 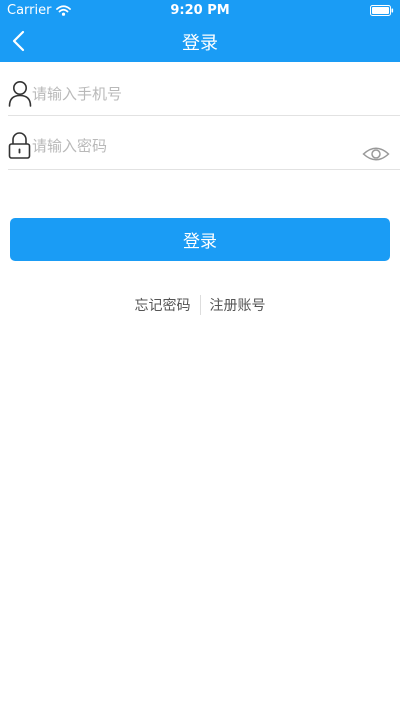 I want to click on password-input, so click(x=192, y=146).